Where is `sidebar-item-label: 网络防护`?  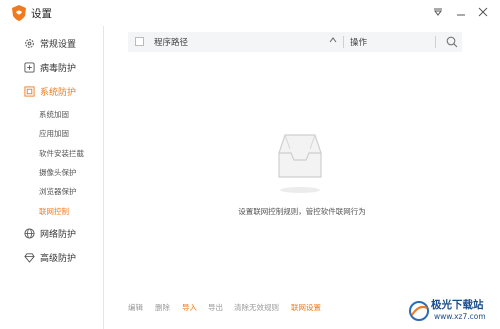
sidebar-item-label: 网络防护 is located at coordinates (58, 234).